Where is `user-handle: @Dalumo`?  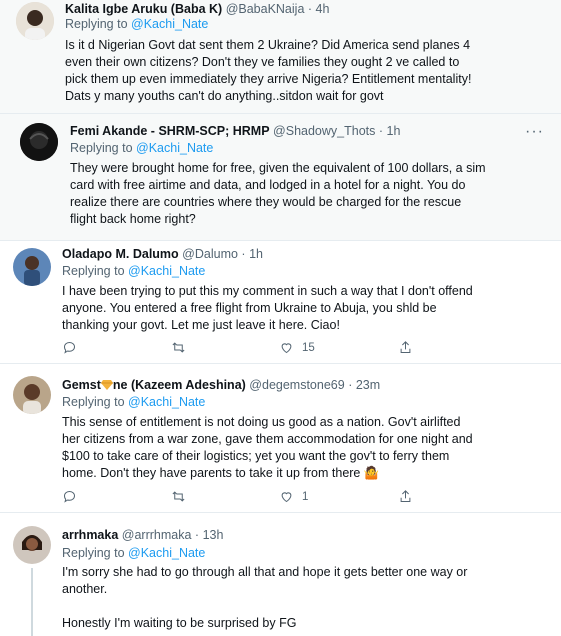
user-handle: @Dalumo is located at coordinates (210, 254).